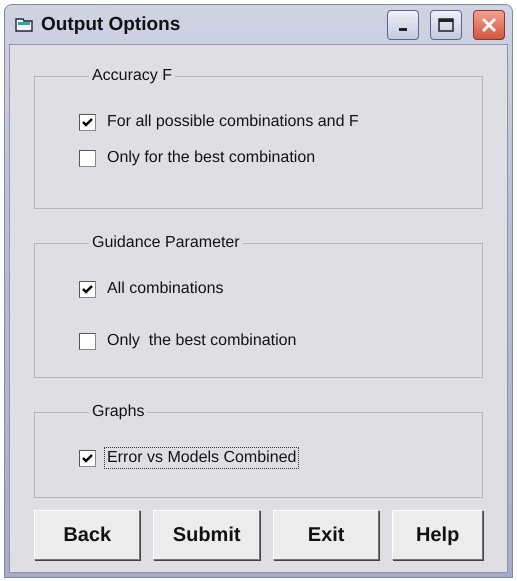 The width and height of the screenshot is (517, 581). What do you see at coordinates (87, 535) in the screenshot?
I see `dialog-button: Back` at bounding box center [87, 535].